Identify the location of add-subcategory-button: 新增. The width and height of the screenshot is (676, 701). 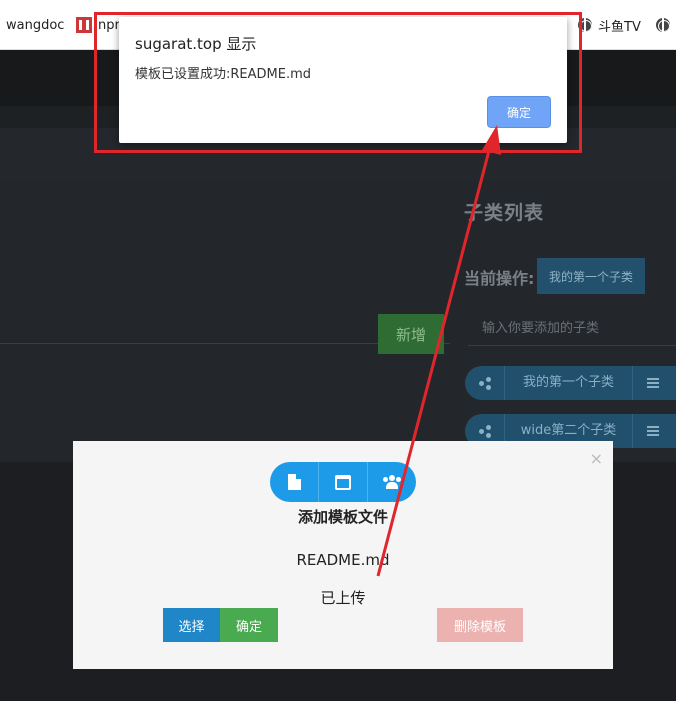
(411, 334).